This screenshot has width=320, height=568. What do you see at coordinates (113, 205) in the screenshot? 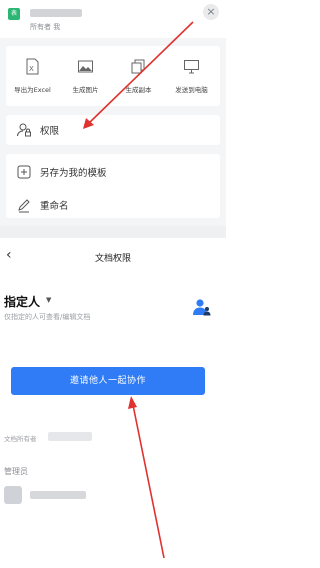
I see `menu-item-rename: 重命名` at bounding box center [113, 205].